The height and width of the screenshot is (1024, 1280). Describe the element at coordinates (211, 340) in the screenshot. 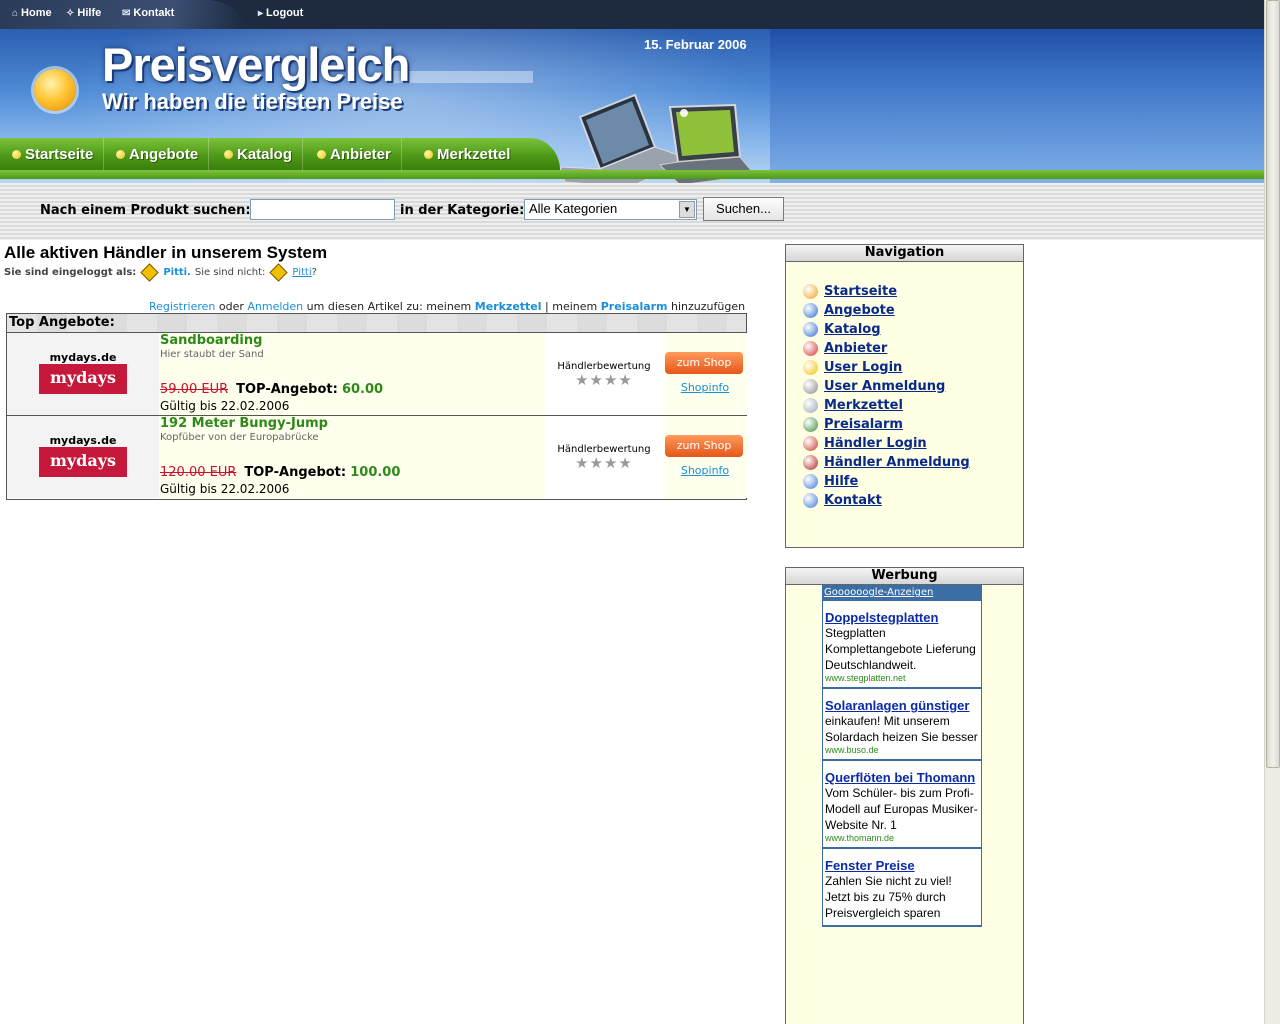

I see `offer-title: Sandboarding` at that location.